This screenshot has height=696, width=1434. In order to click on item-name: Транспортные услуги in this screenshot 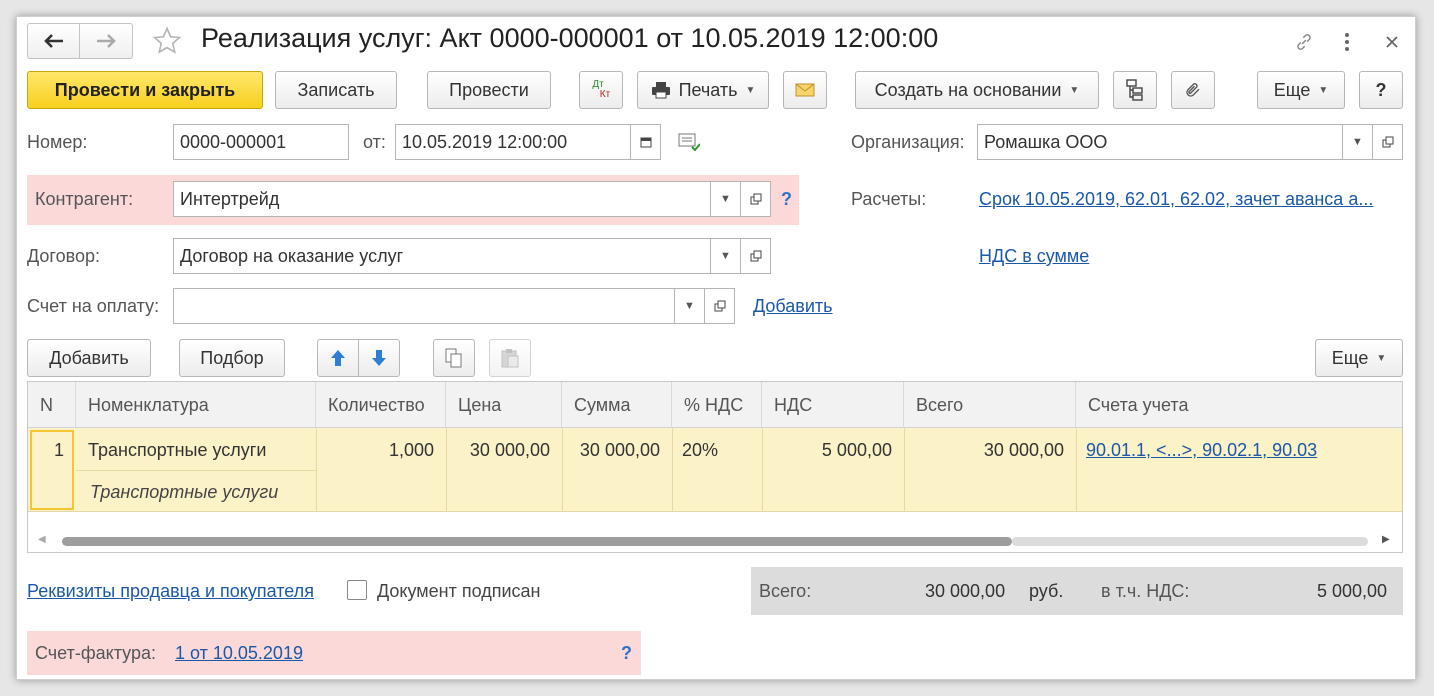, I will do `click(177, 450)`.